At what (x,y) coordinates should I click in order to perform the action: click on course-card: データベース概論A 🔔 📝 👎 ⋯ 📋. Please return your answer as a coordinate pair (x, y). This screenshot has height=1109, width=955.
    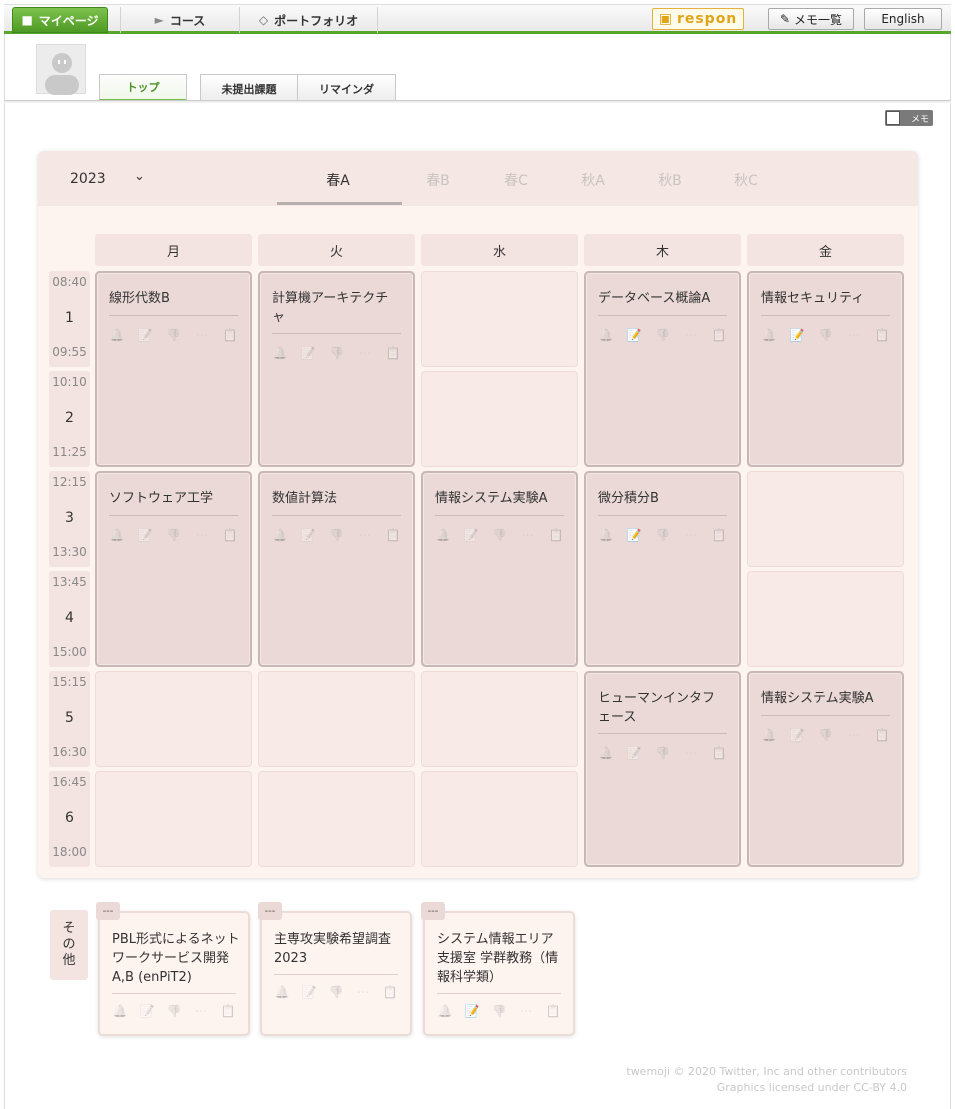
    Looking at the image, I should click on (662, 369).